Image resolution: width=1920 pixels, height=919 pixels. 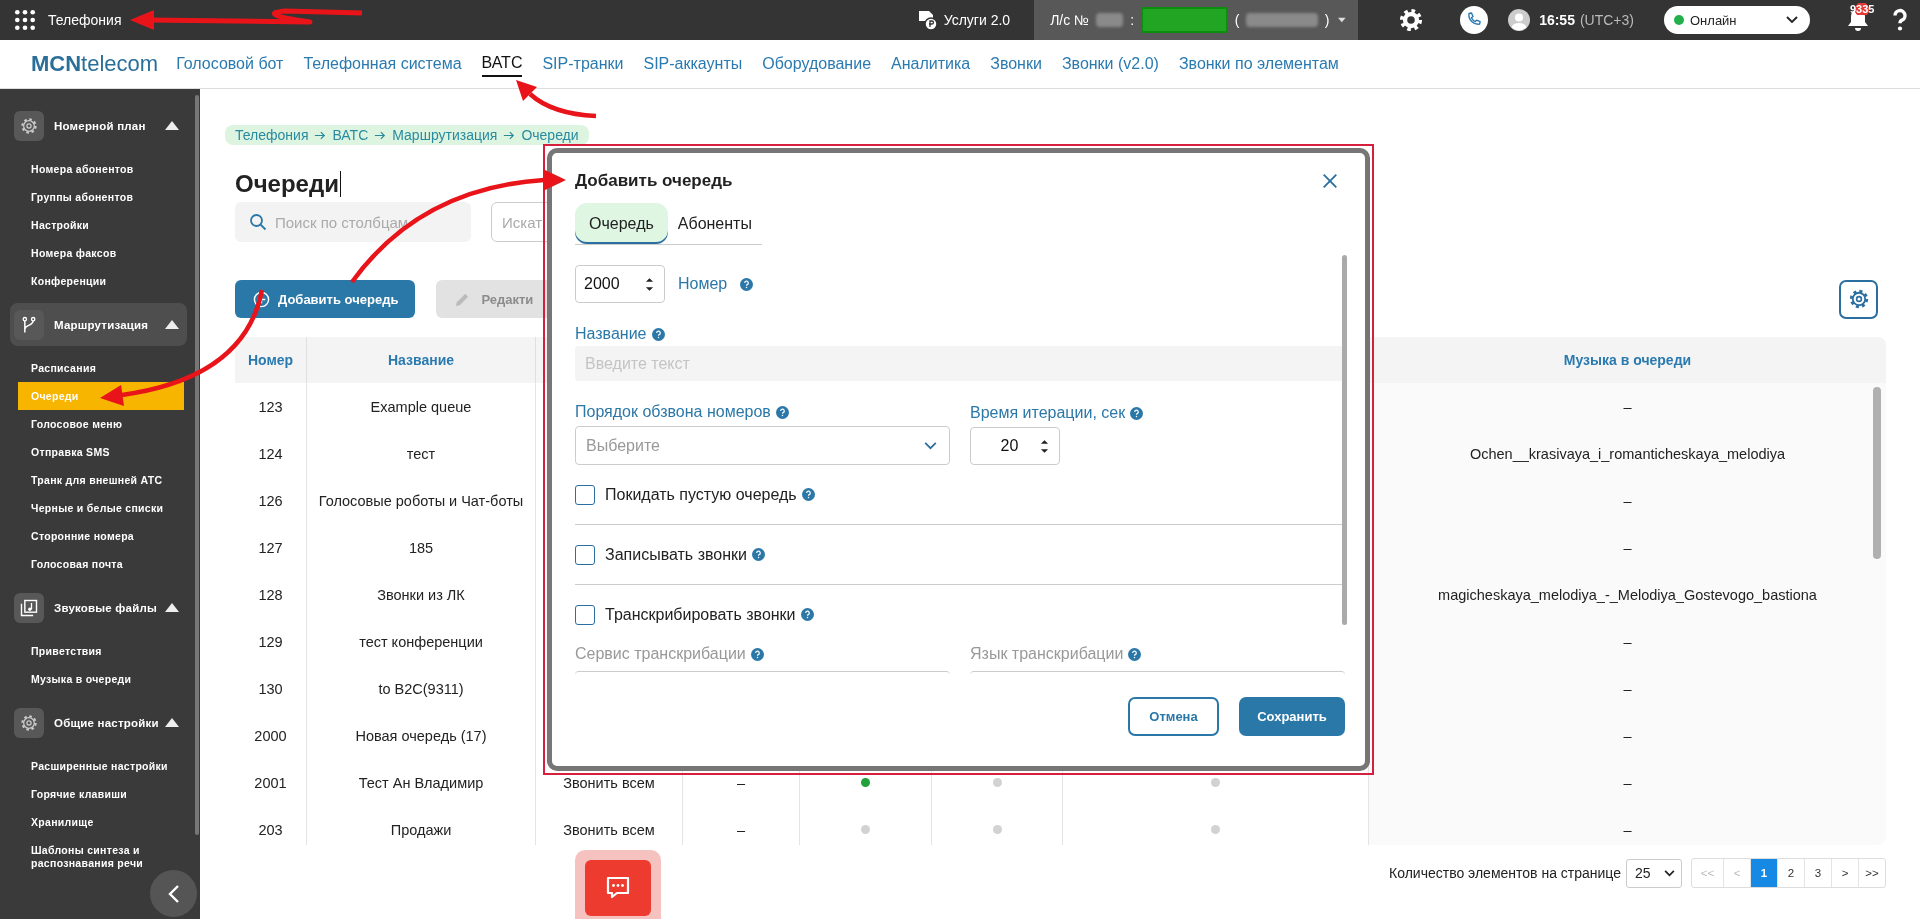 What do you see at coordinates (98, 722) in the screenshot?
I see `sidebar-group: Общие настройки` at bounding box center [98, 722].